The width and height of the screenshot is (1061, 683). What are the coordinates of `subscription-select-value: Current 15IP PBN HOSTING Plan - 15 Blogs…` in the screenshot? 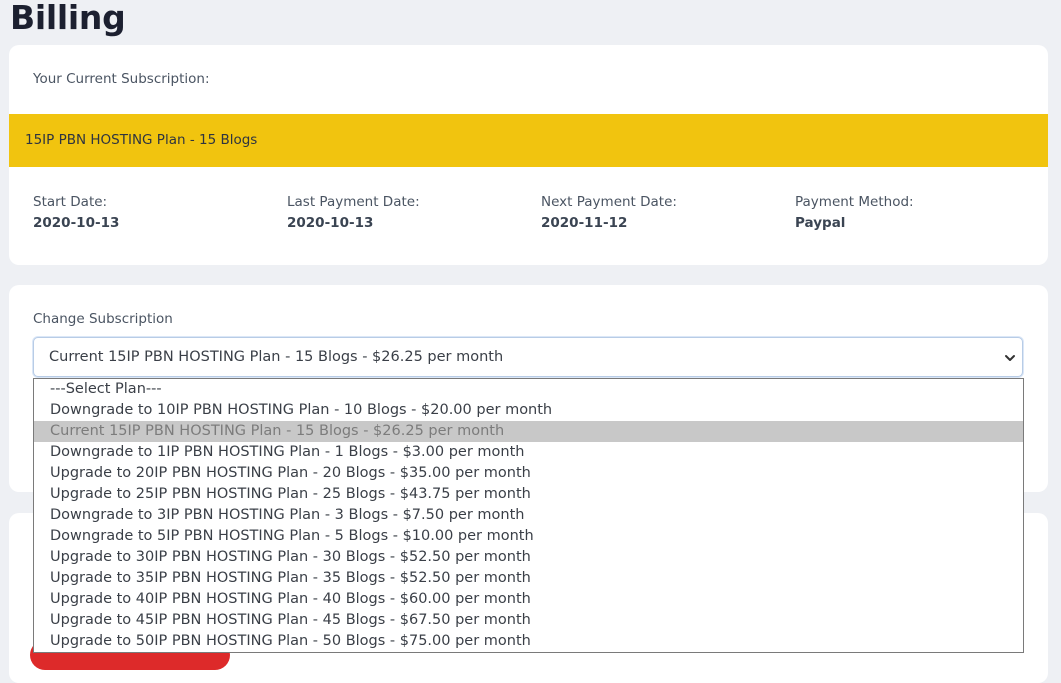 It's located at (276, 357).